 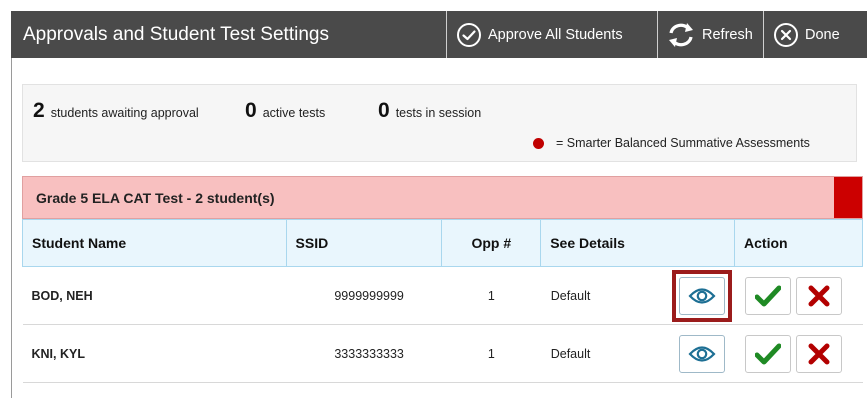 What do you see at coordinates (11, 228) in the screenshot?
I see `panel-border` at bounding box center [11, 228].